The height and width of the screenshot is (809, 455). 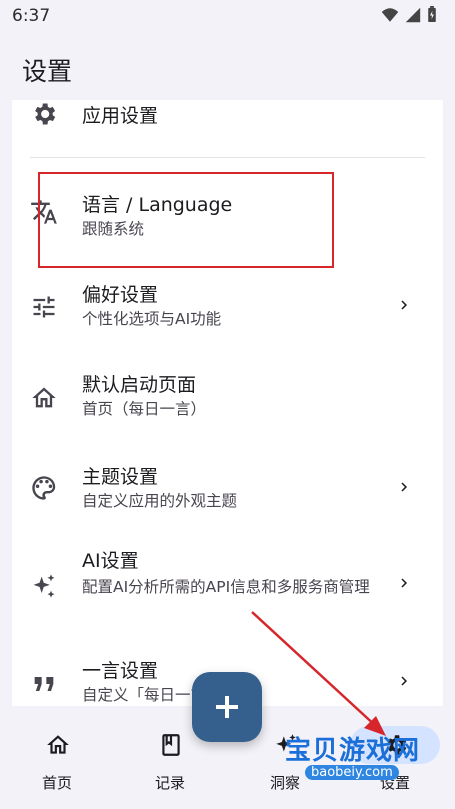 I want to click on settings-item-title: 主题设置, so click(x=120, y=477).